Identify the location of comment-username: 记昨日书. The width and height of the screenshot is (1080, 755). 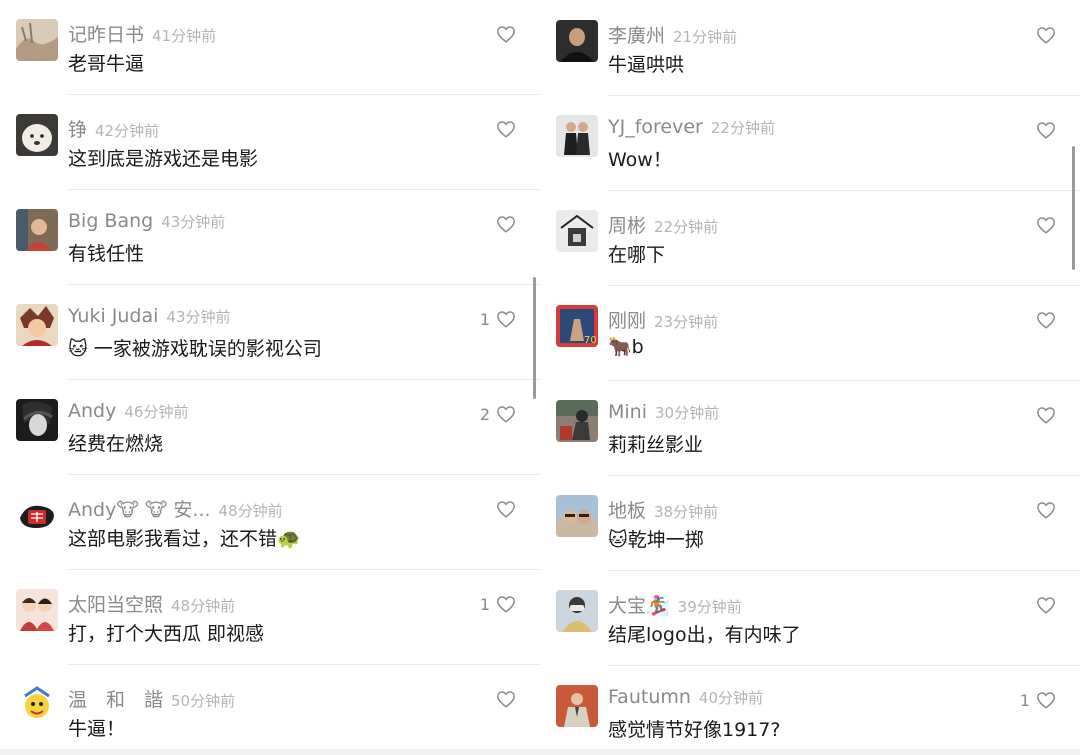
(106, 33).